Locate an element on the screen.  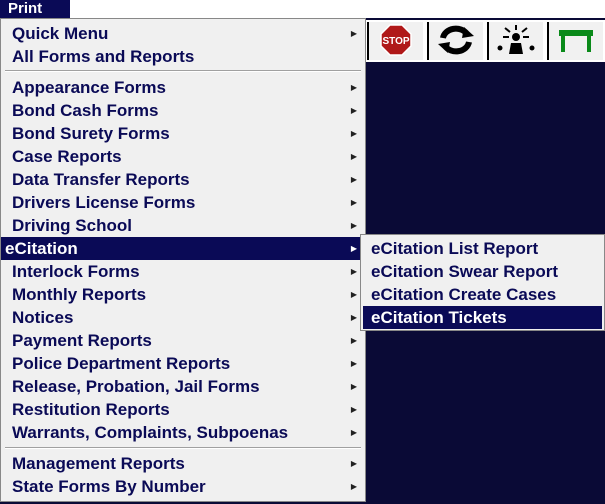
submenu-item-ecitation-list-report: eCitation List Report is located at coordinates (482, 248).